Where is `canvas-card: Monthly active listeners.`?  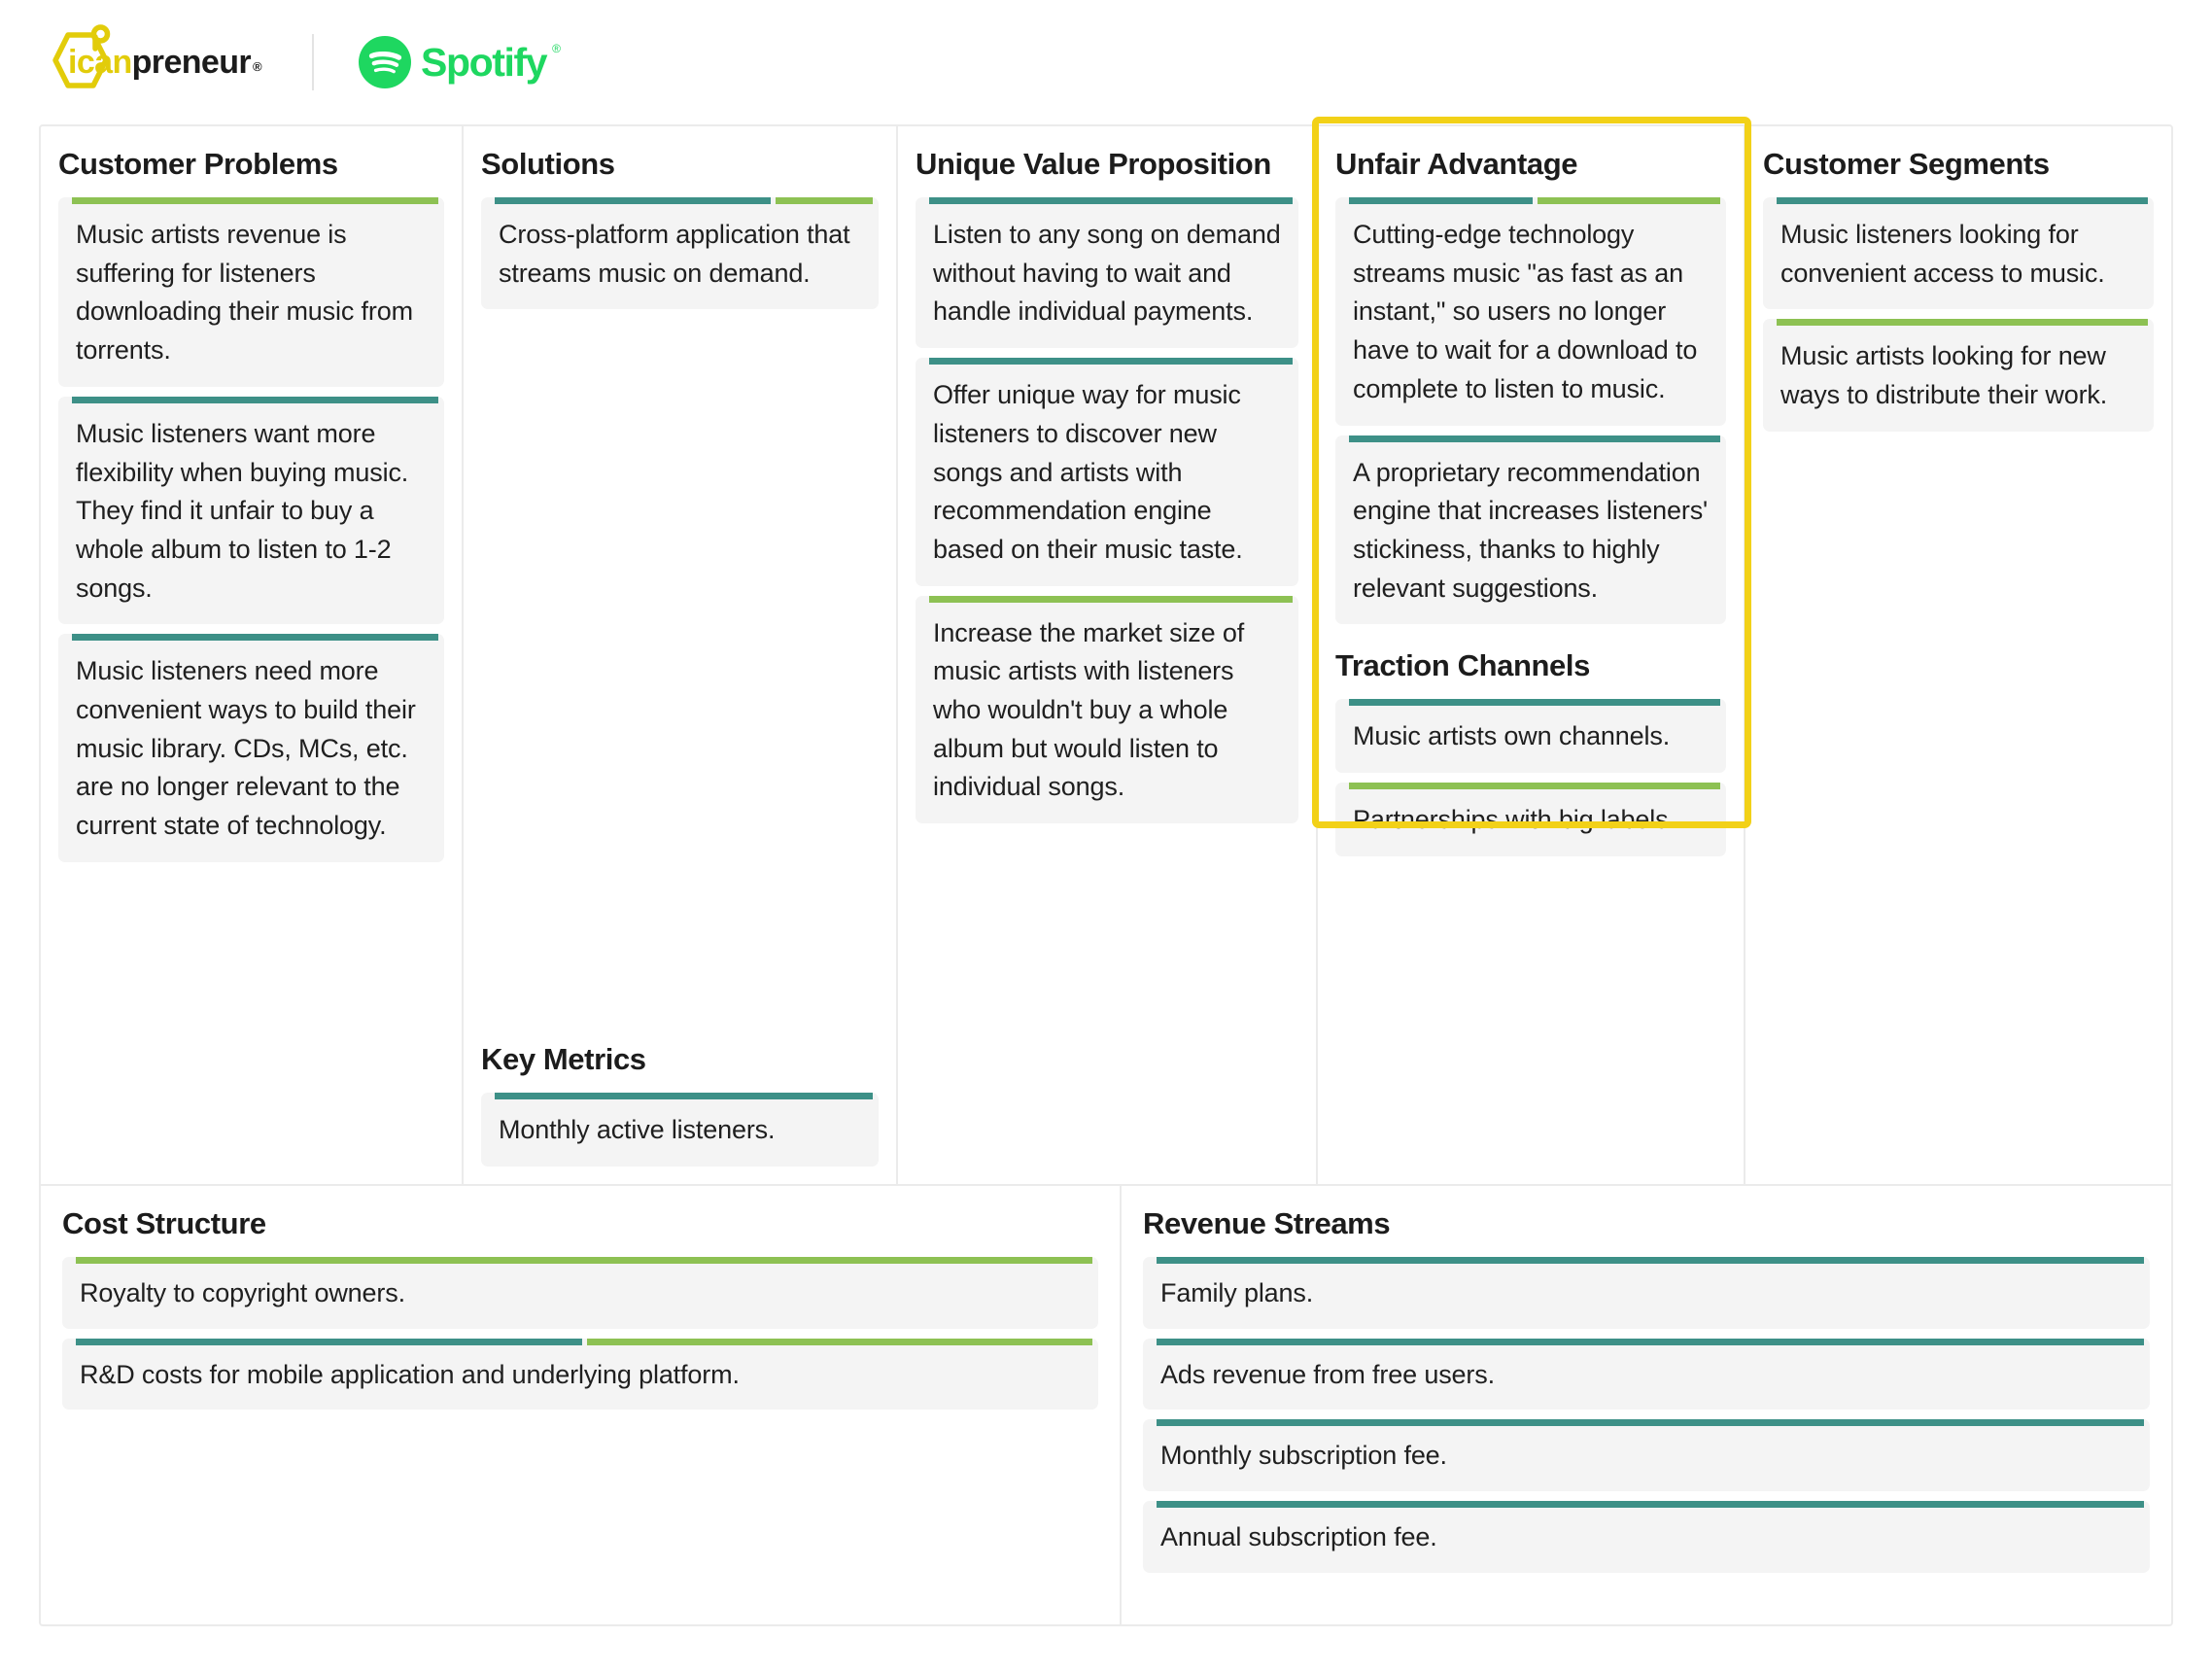 canvas-card: Monthly active listeners. is located at coordinates (680, 1130).